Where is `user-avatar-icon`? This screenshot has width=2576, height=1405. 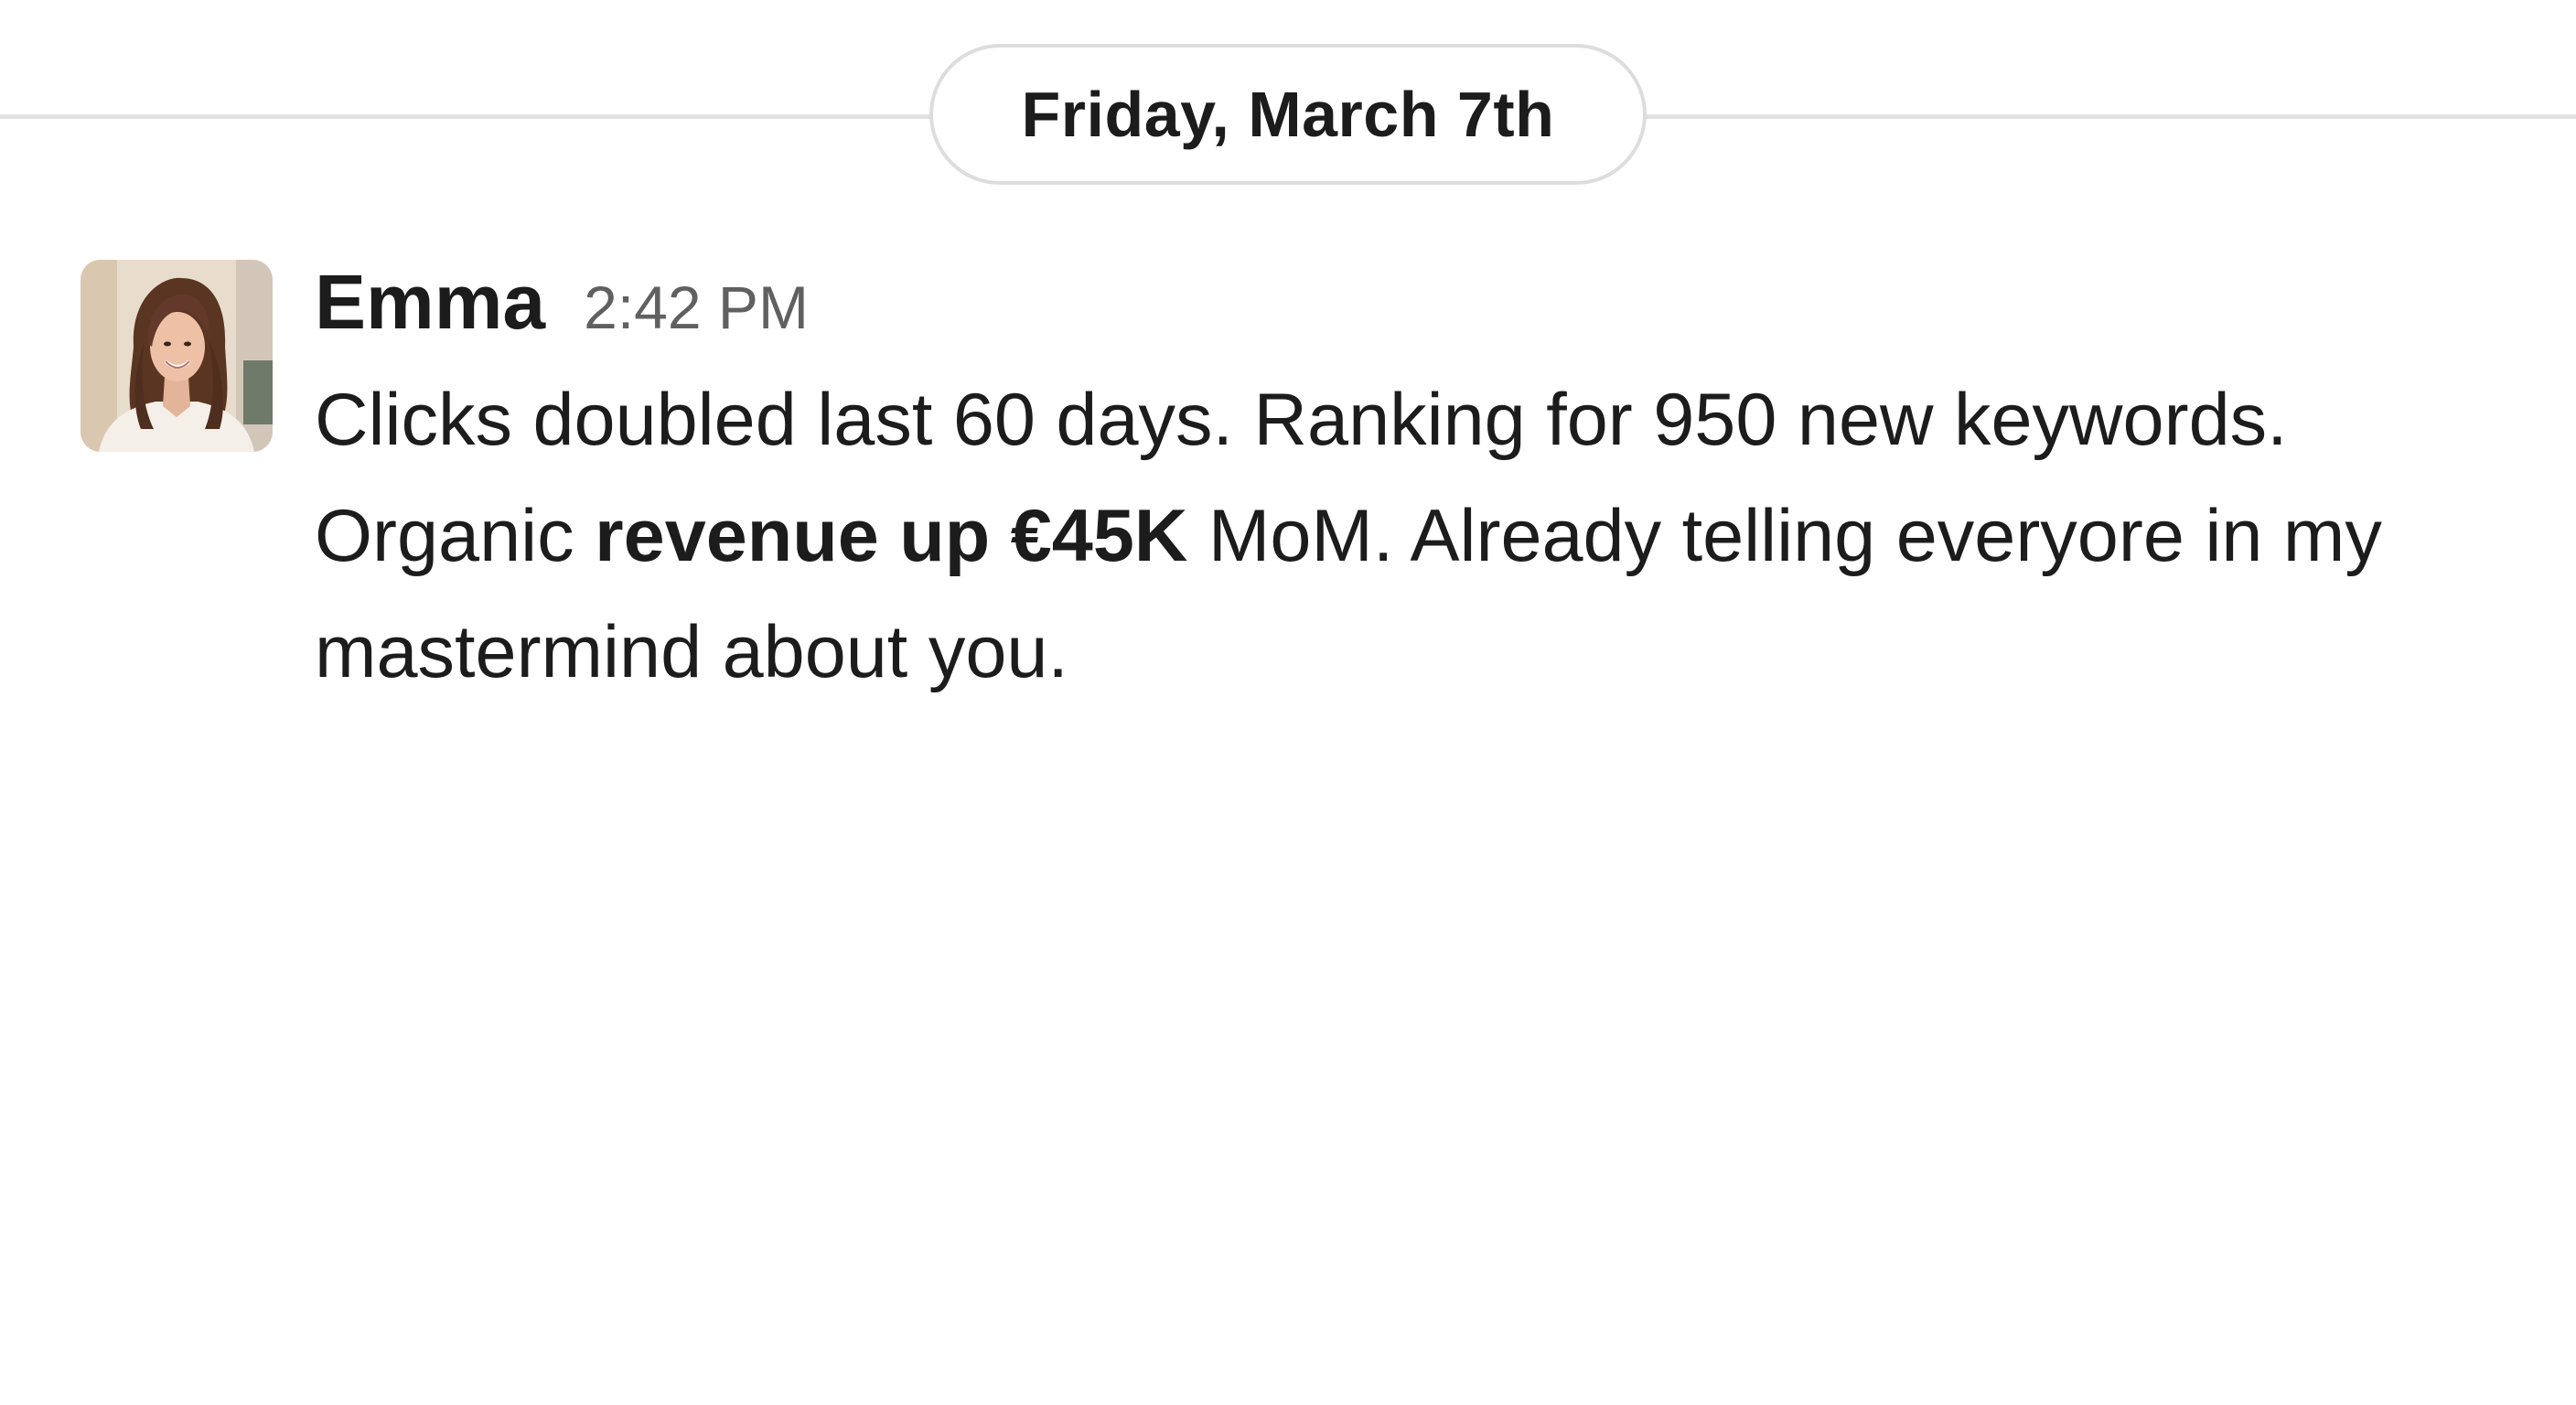 user-avatar-icon is located at coordinates (176, 356).